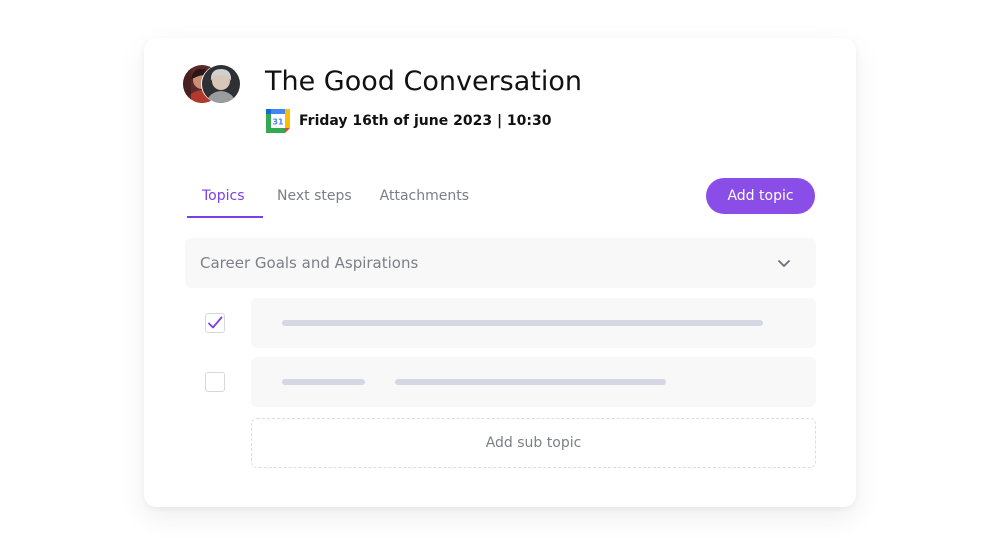 This screenshot has height=538, width=1000. I want to click on subtopic-checkbox-checked, so click(215, 323).